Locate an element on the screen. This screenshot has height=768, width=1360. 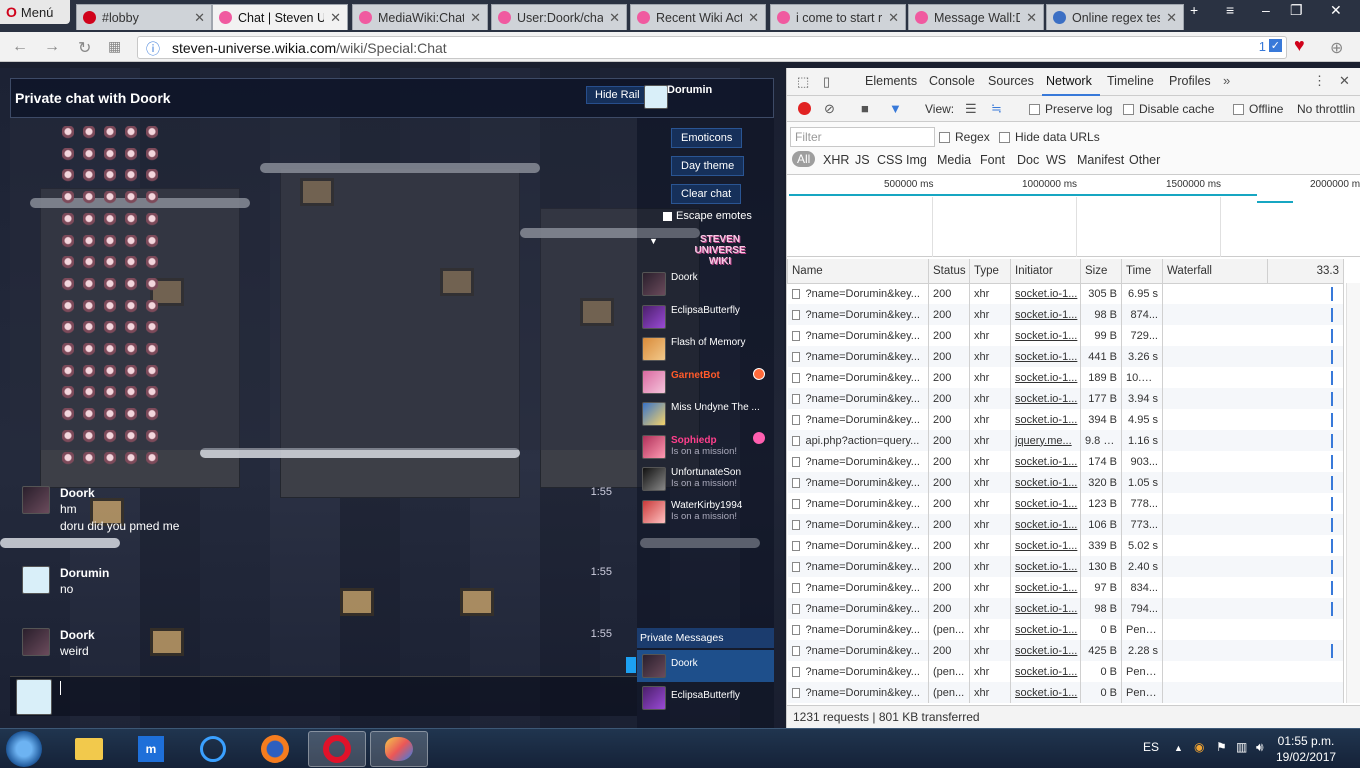
rail-user: WaterKirby1994 Is on a mission! is located at coordinates (707, 514).